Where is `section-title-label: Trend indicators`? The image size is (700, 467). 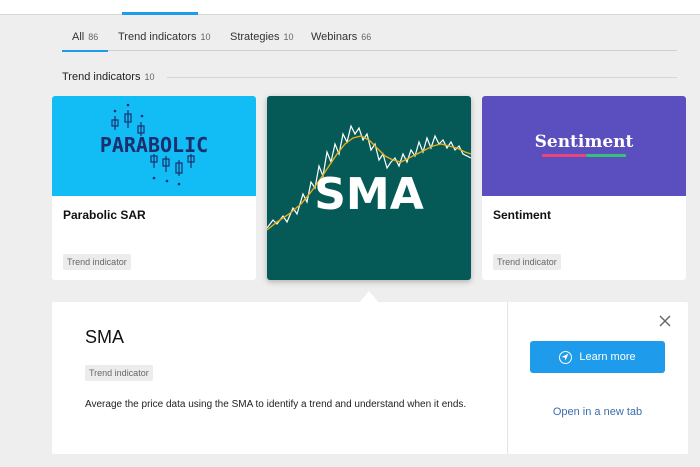 section-title-label: Trend indicators is located at coordinates (101, 77).